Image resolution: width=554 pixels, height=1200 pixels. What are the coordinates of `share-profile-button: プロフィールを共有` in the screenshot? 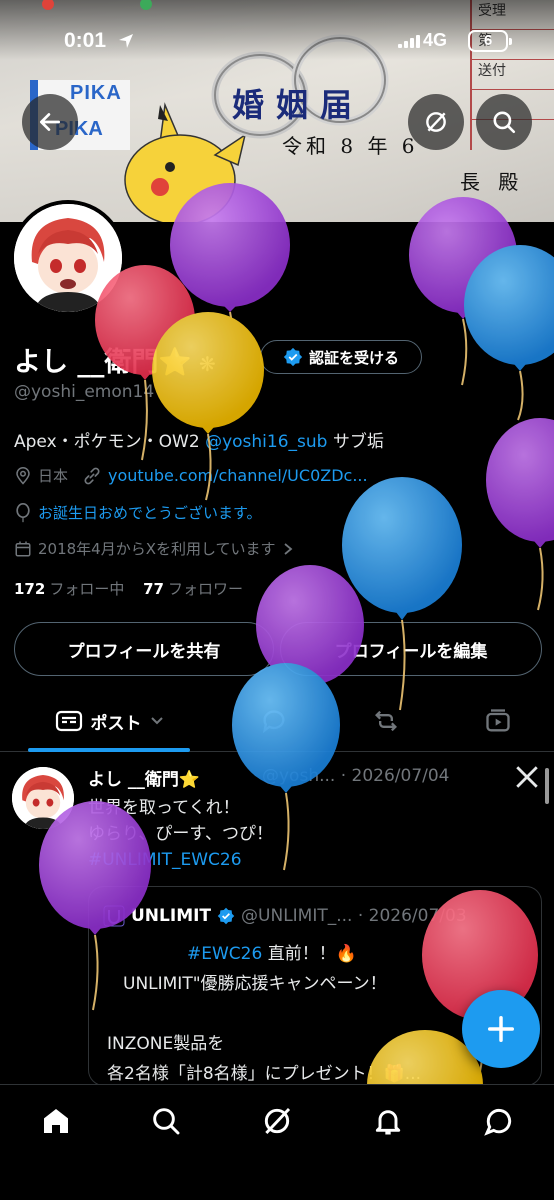 It's located at (144, 649).